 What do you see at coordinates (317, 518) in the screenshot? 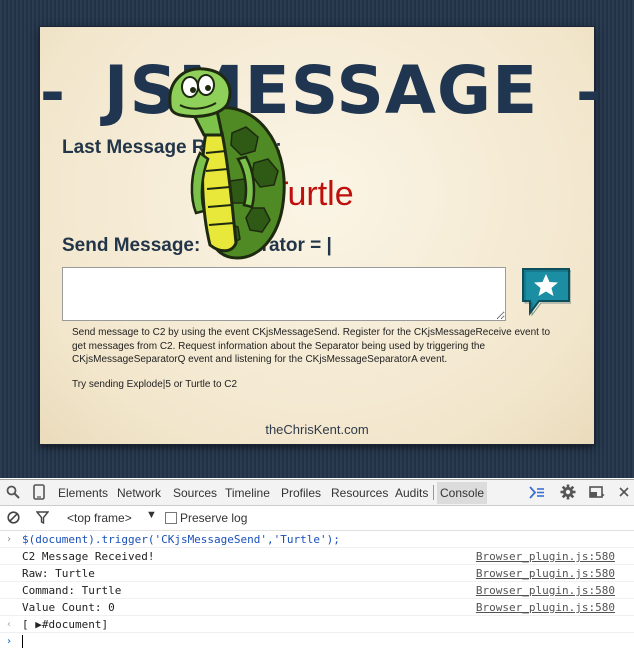
I see `console-filter-bar: <top frame> ▼ Preserve log` at bounding box center [317, 518].